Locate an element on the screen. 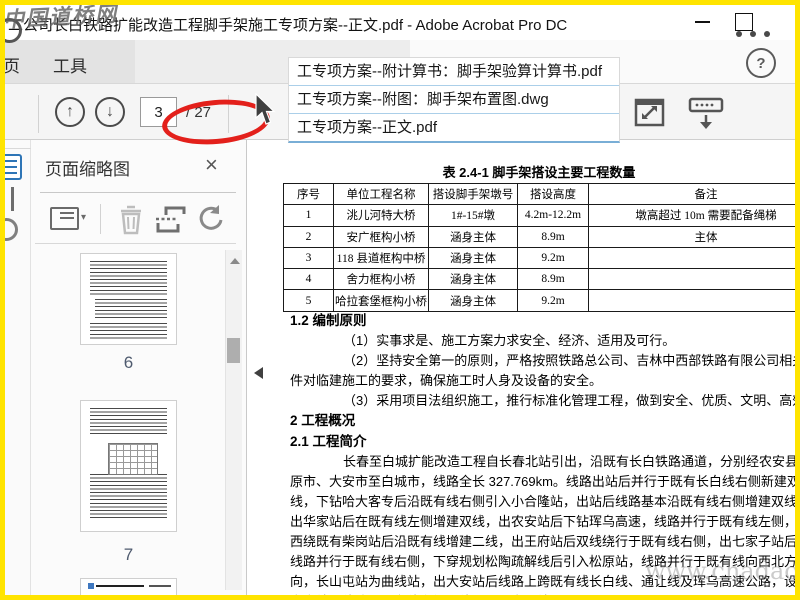  table-row: 2 安广框构小桥 涵身主体 8.9m 主体 is located at coordinates (539, 236).